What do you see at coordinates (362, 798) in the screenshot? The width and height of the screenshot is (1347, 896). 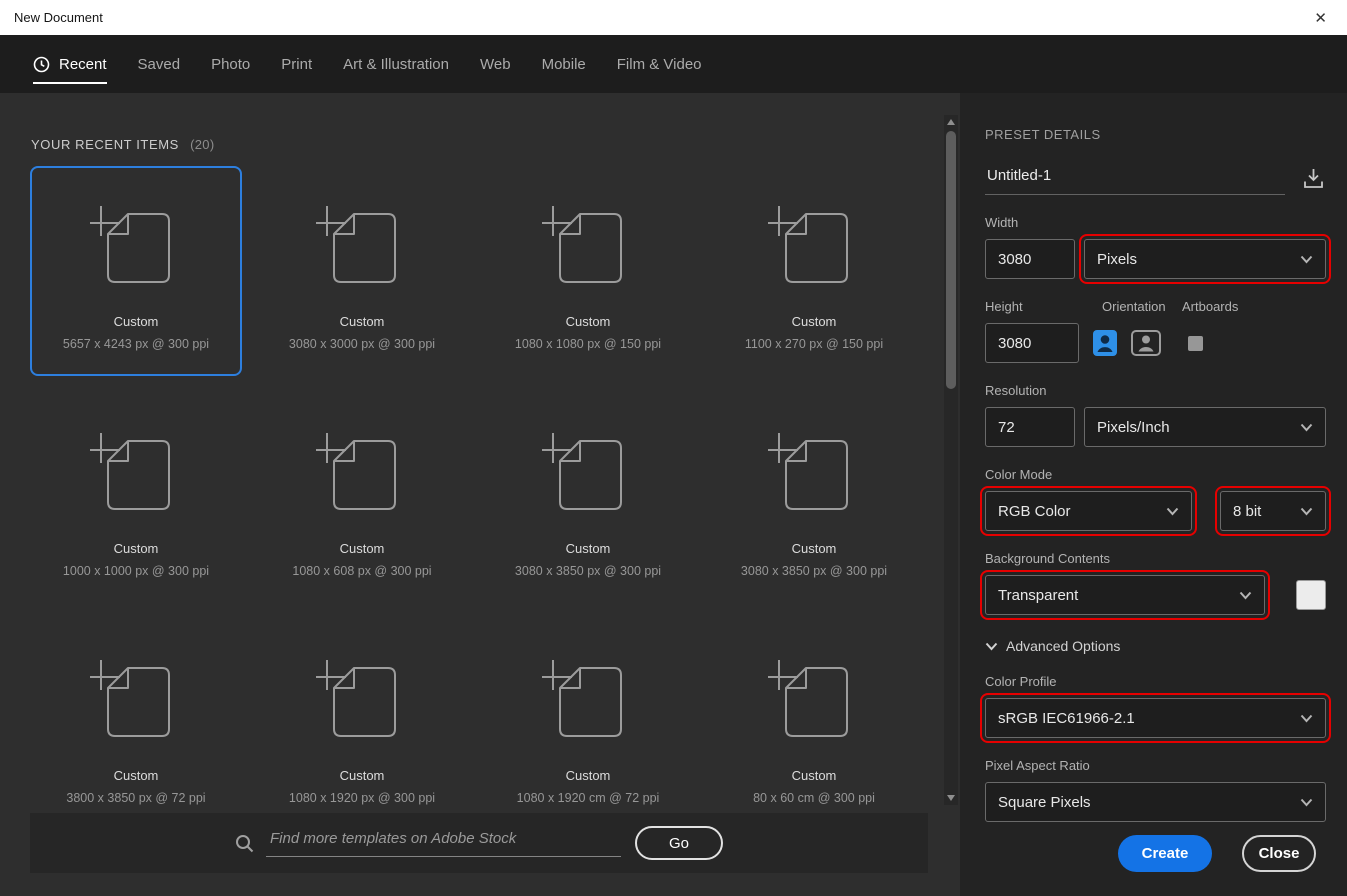 I see `preset-card-dims: 1080 x 1920 px @ 300 ppi` at bounding box center [362, 798].